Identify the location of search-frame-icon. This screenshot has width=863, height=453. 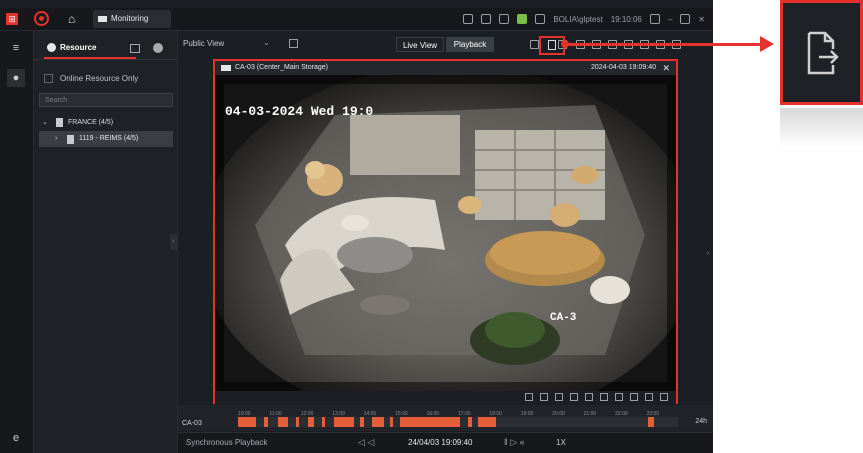
(604, 397).